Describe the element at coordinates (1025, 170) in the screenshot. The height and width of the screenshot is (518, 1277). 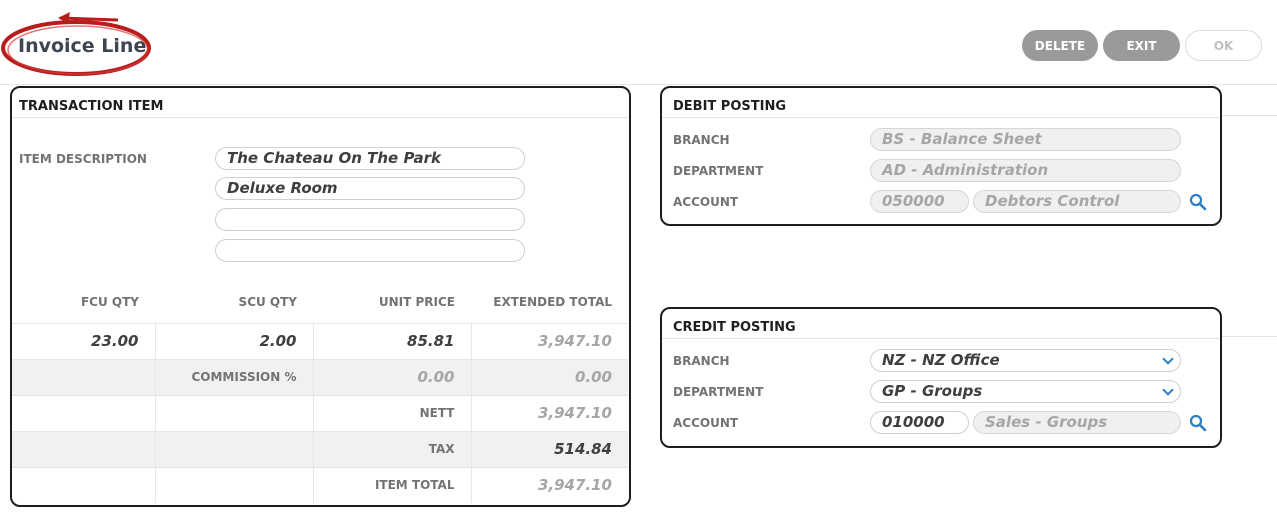
I see `debit-department-field: AD - Administration` at that location.